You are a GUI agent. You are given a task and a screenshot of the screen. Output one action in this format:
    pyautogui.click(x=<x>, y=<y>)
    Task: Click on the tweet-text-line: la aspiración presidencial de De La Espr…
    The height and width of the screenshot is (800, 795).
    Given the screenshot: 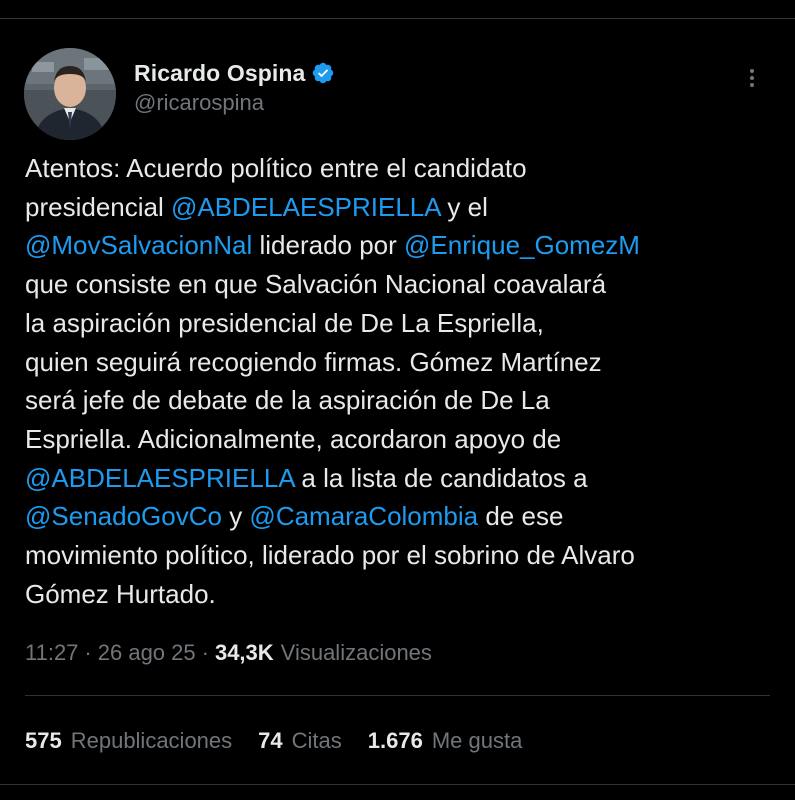 What is the action you would take?
    pyautogui.click(x=395, y=323)
    